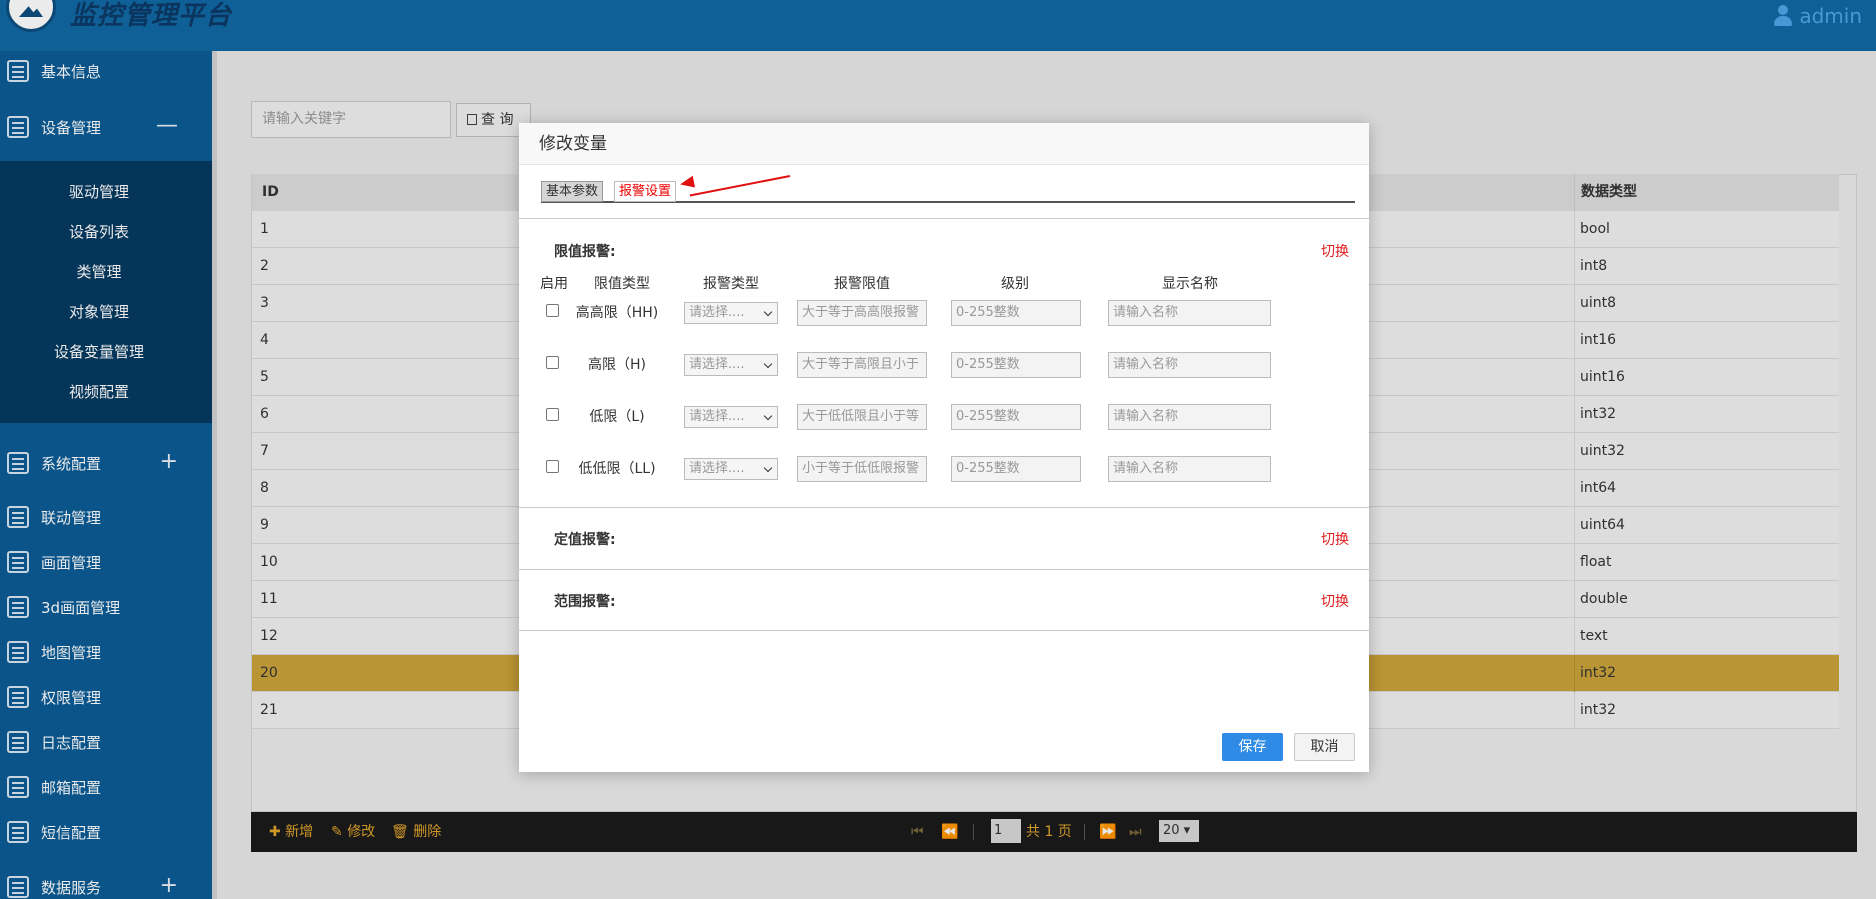 The width and height of the screenshot is (1876, 899). What do you see at coordinates (617, 417) in the screenshot?
I see `limit-type-label: 低限（L)` at bounding box center [617, 417].